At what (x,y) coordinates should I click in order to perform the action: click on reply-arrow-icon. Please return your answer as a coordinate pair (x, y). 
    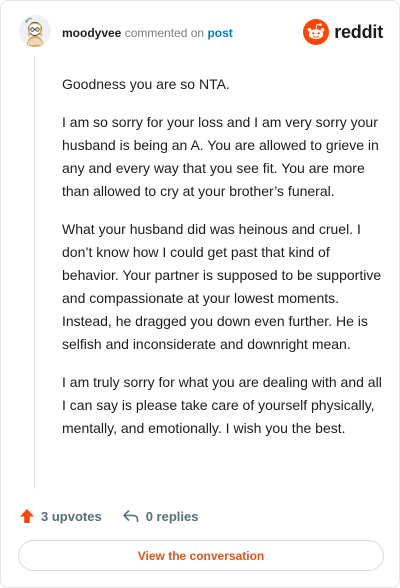
    Looking at the image, I should click on (130, 516).